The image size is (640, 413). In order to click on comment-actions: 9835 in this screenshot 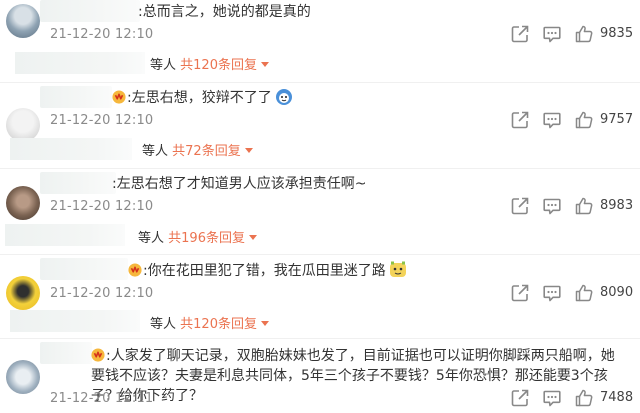, I will do `click(570, 35)`.